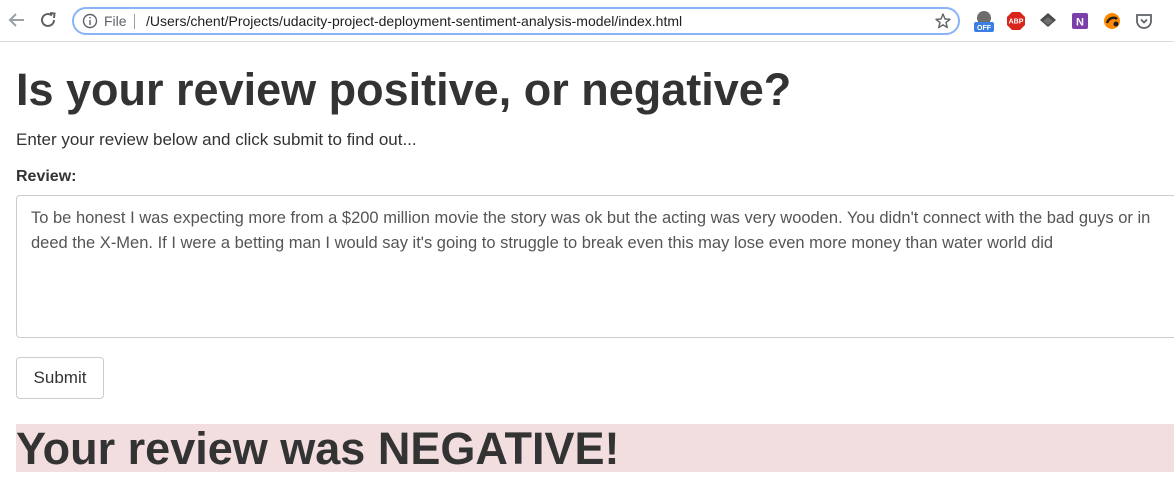 Image resolution: width=1174 pixels, height=500 pixels. I want to click on file-label: File, so click(115, 21).